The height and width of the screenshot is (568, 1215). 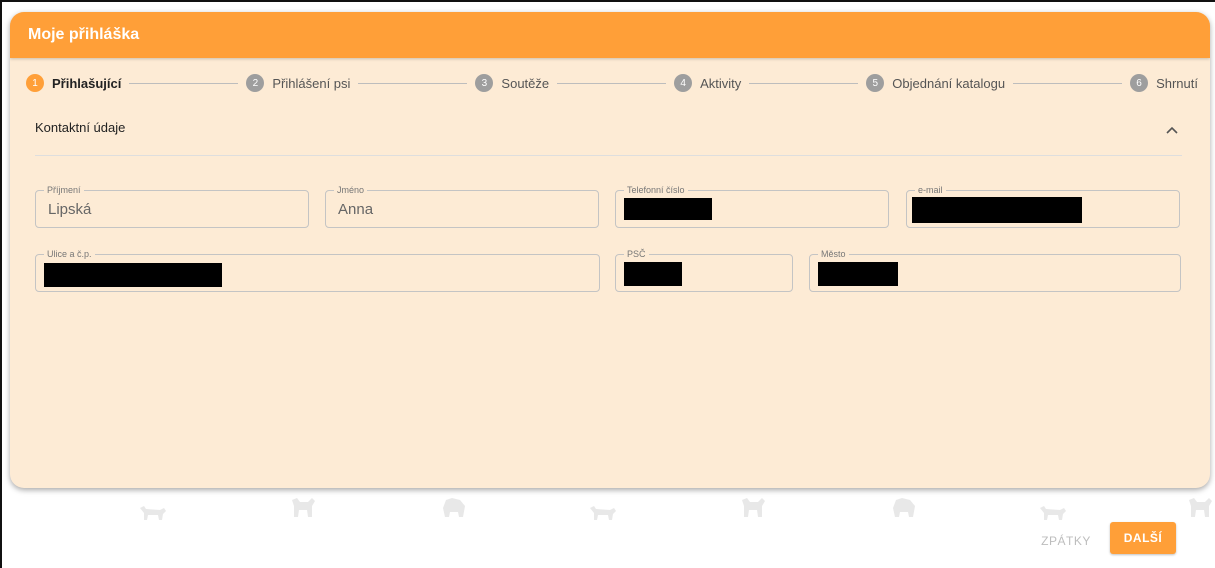 I want to click on step-activities: 4 Aktivity, so click(x=707, y=83).